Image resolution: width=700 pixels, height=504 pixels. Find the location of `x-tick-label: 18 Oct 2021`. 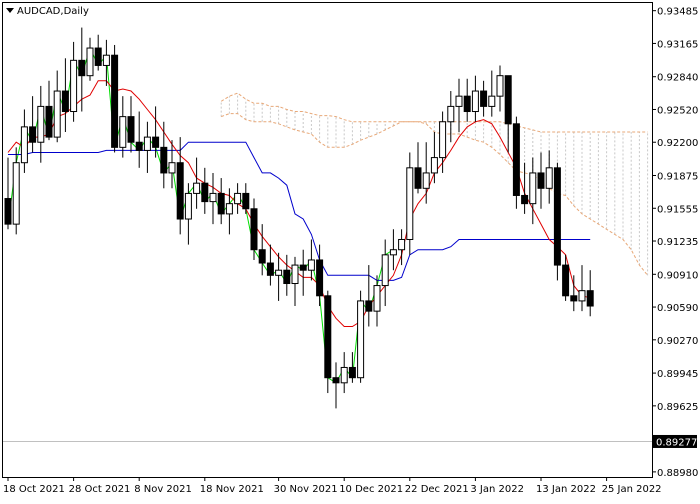

x-tick-label: 18 Oct 2021 is located at coordinates (34, 489).